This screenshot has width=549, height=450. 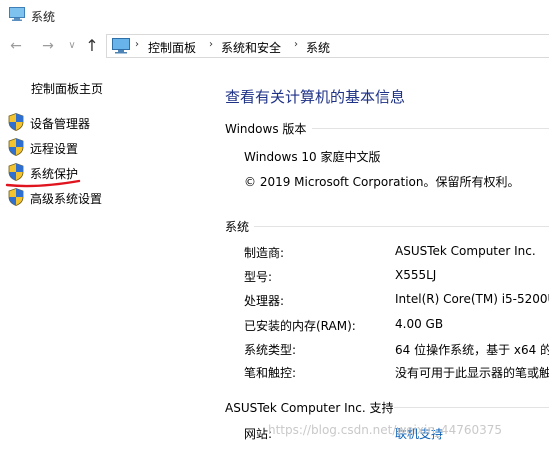 What do you see at coordinates (270, 373) in the screenshot?
I see `pen-touch-label: 笔和触控:` at bounding box center [270, 373].